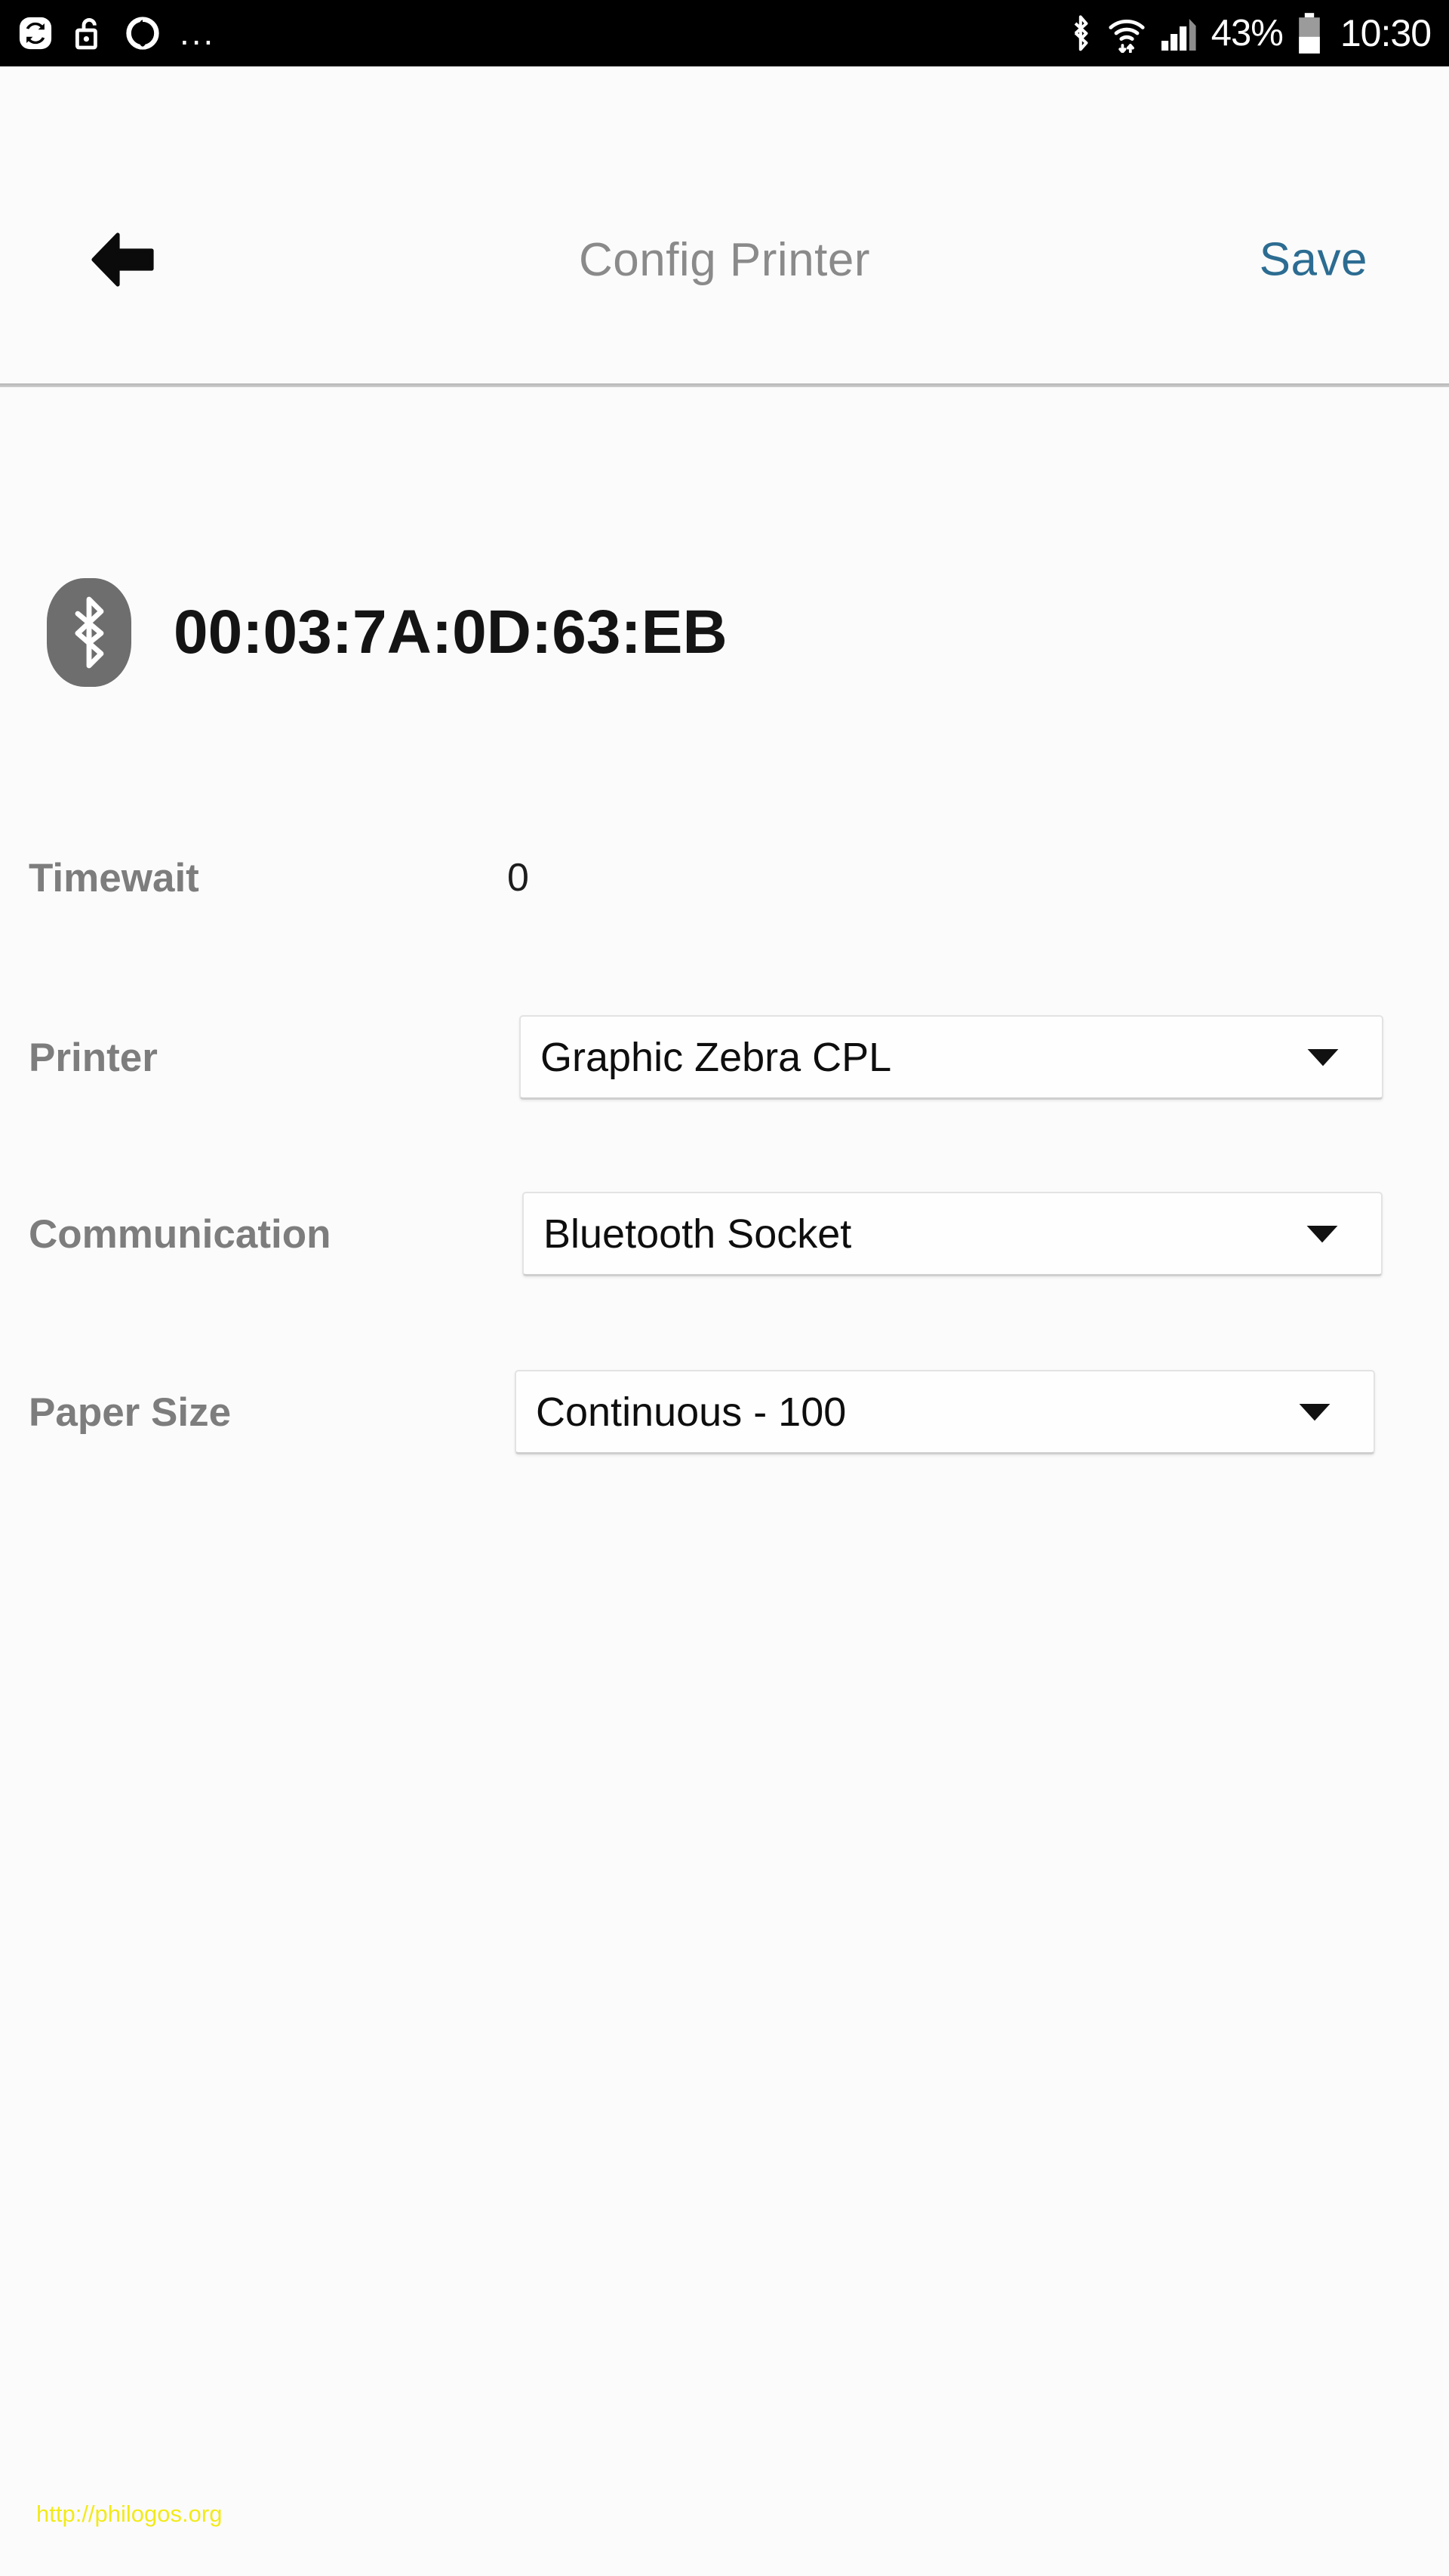 The height and width of the screenshot is (2576, 1449). What do you see at coordinates (1313, 260) in the screenshot?
I see `save-button: Save` at bounding box center [1313, 260].